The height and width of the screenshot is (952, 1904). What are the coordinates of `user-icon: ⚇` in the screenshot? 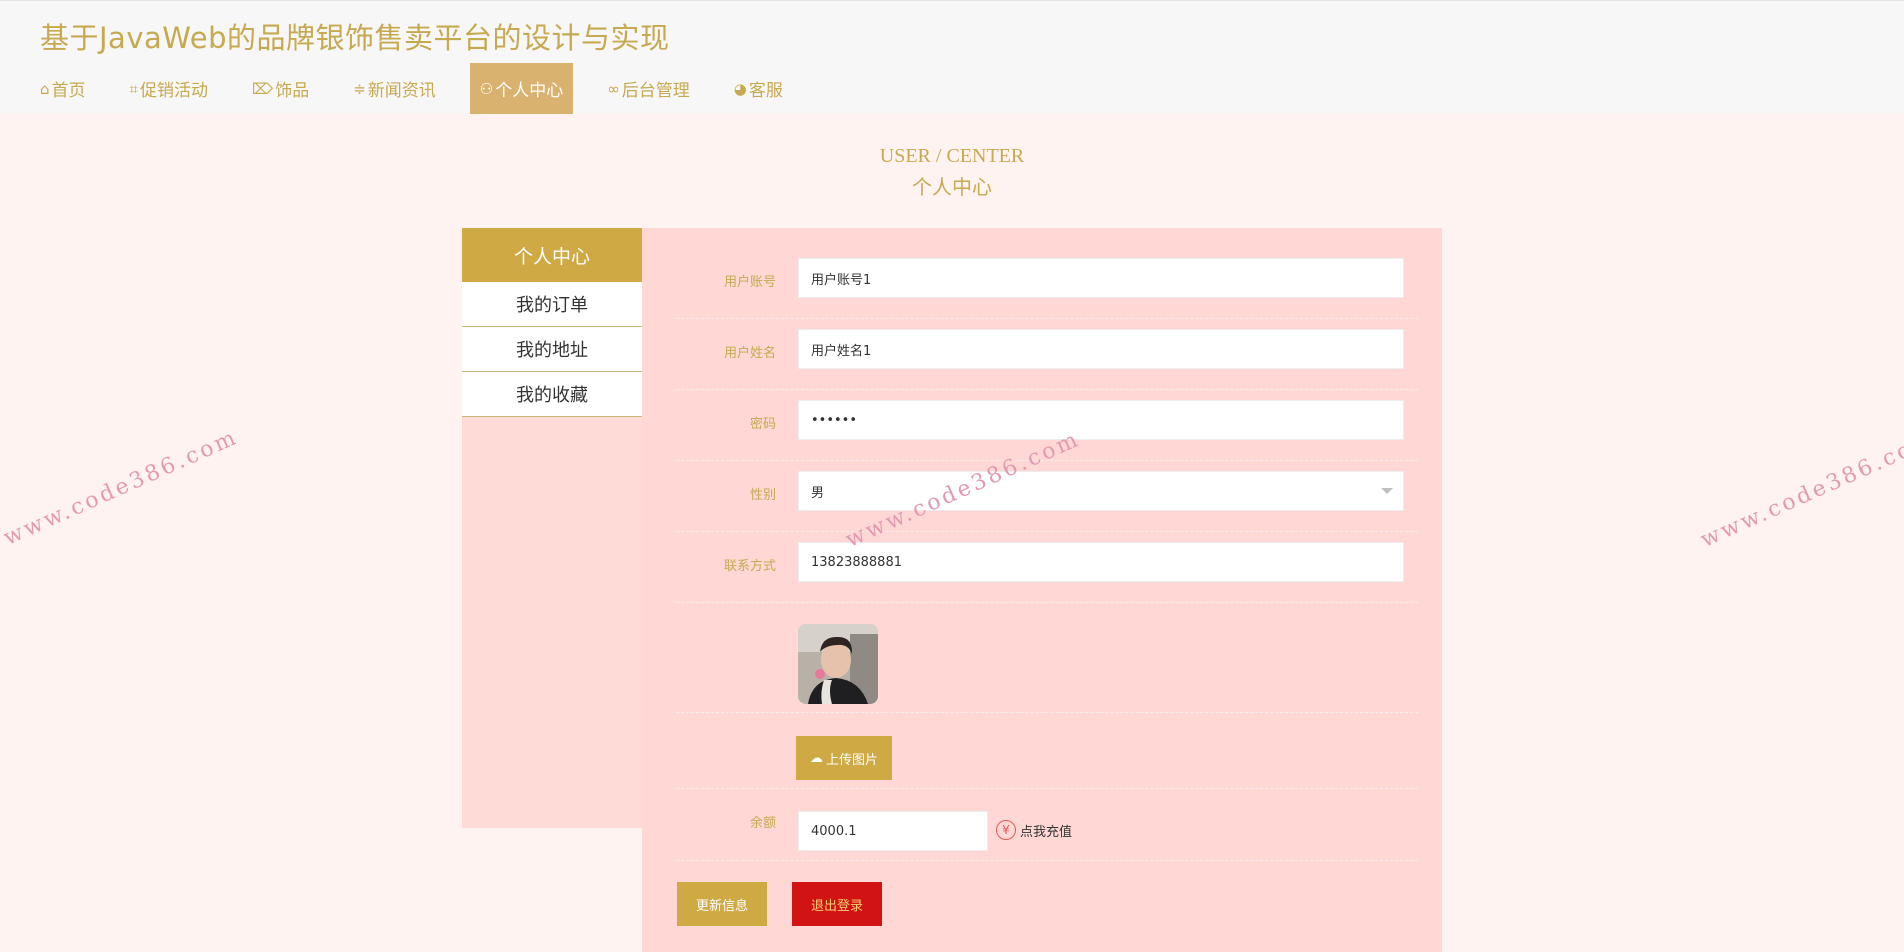 It's located at (486, 88).